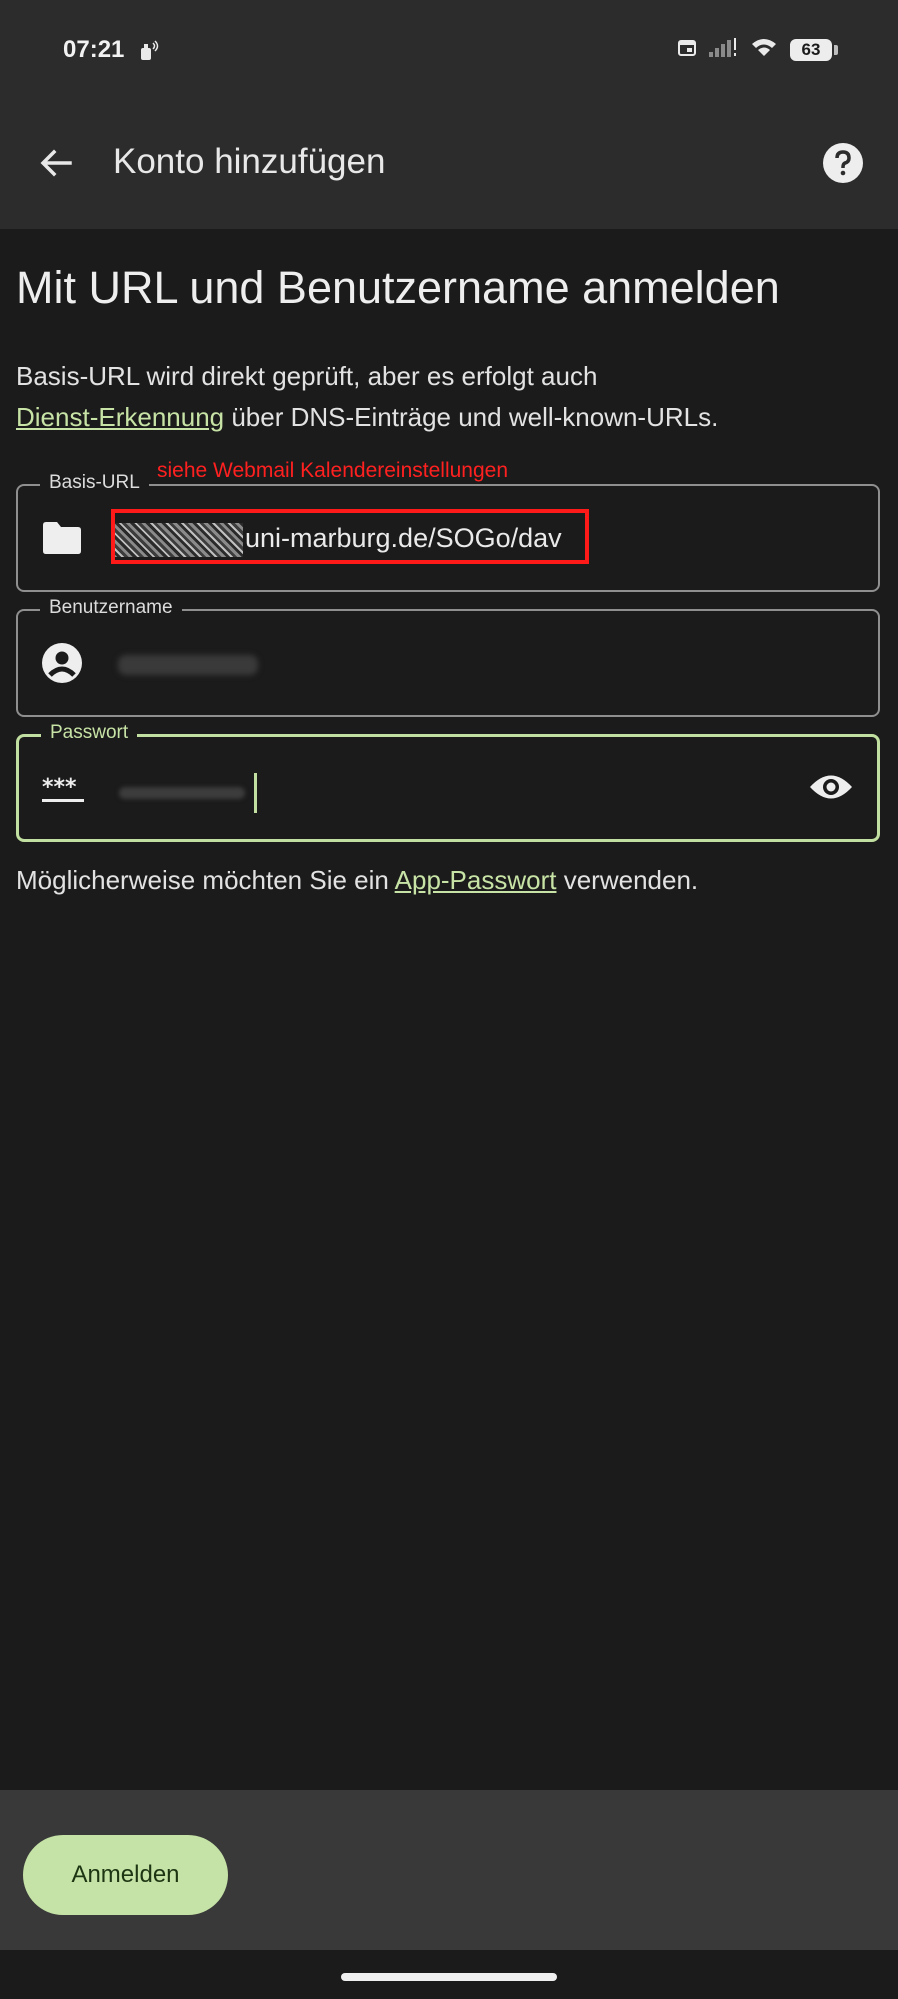 The image size is (898, 1999). Describe the element at coordinates (836, 49) in the screenshot. I see `battery-tip` at that location.